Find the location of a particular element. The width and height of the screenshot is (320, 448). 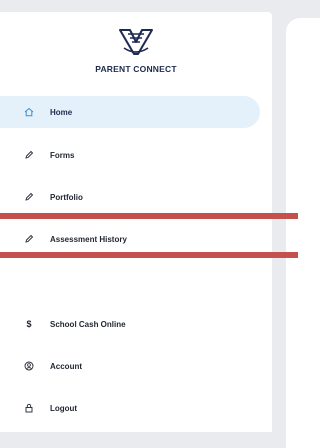

nav-item-label: Assessment History is located at coordinates (88, 239).